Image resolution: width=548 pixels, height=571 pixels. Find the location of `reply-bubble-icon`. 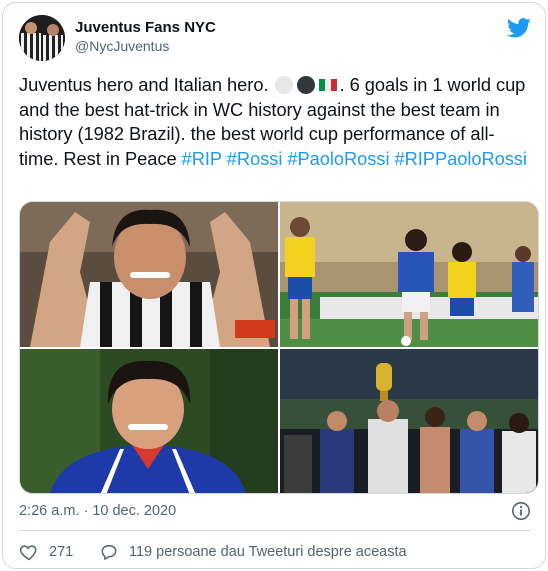

reply-bubble-icon is located at coordinates (109, 552).